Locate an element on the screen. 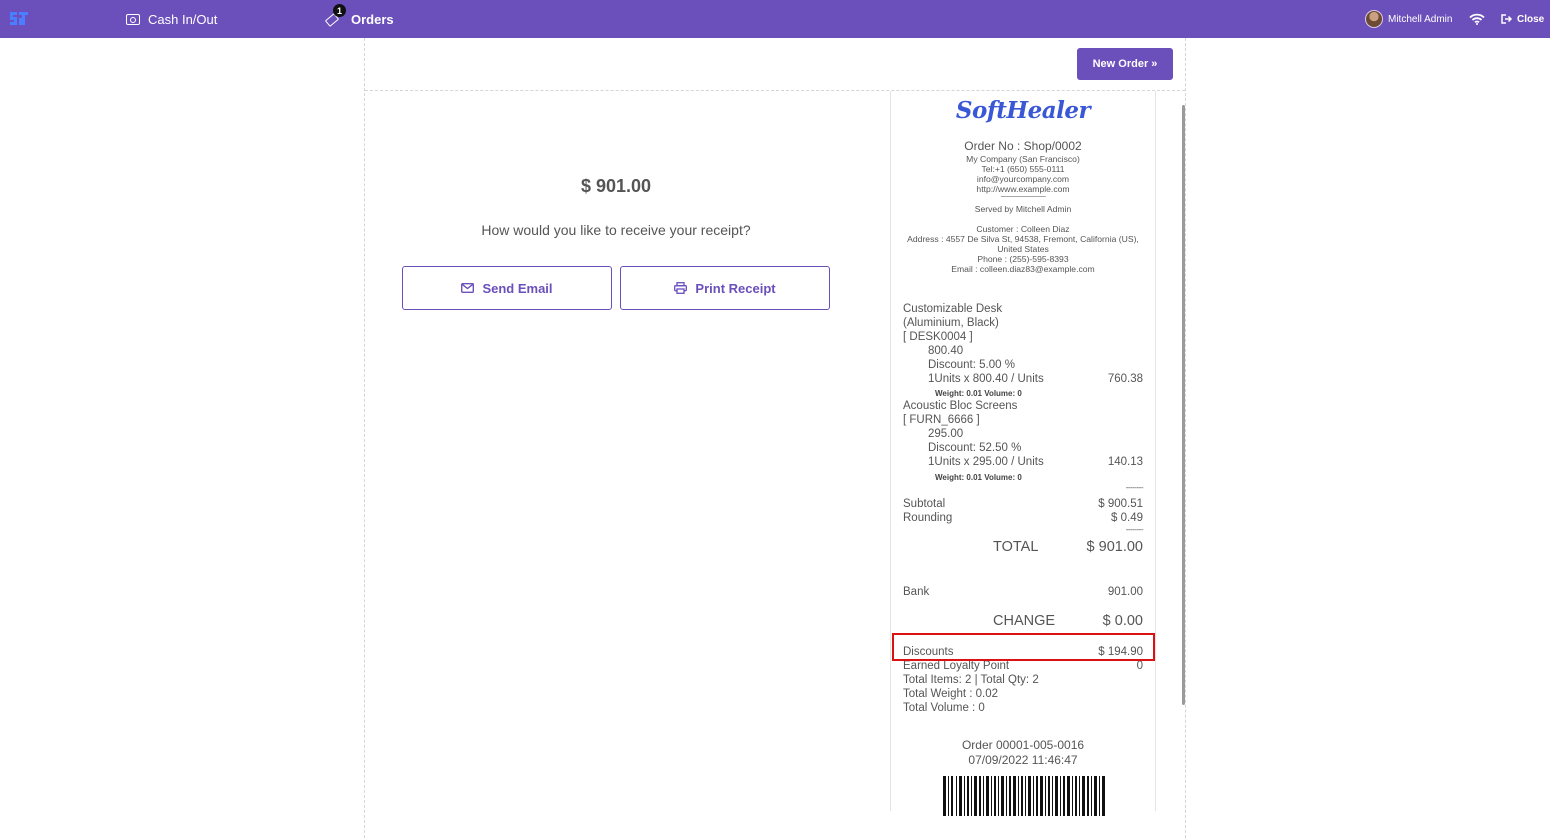 The width and height of the screenshot is (1550, 838). line-unit-price: 295.00 is located at coordinates (946, 434).